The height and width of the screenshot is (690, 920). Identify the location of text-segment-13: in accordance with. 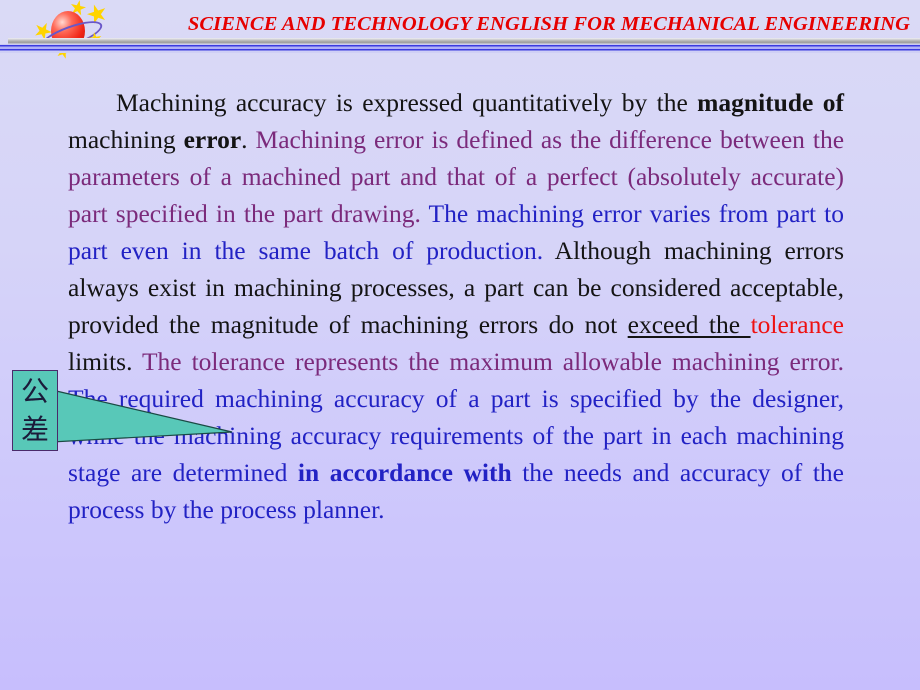
(404, 472).